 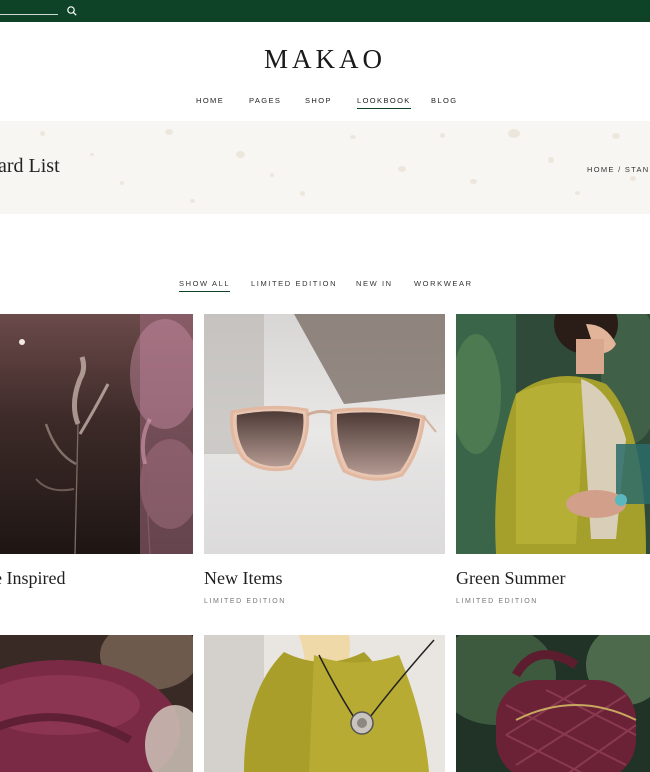 What do you see at coordinates (324, 703) in the screenshot?
I see `card-image-pendant-top` at bounding box center [324, 703].